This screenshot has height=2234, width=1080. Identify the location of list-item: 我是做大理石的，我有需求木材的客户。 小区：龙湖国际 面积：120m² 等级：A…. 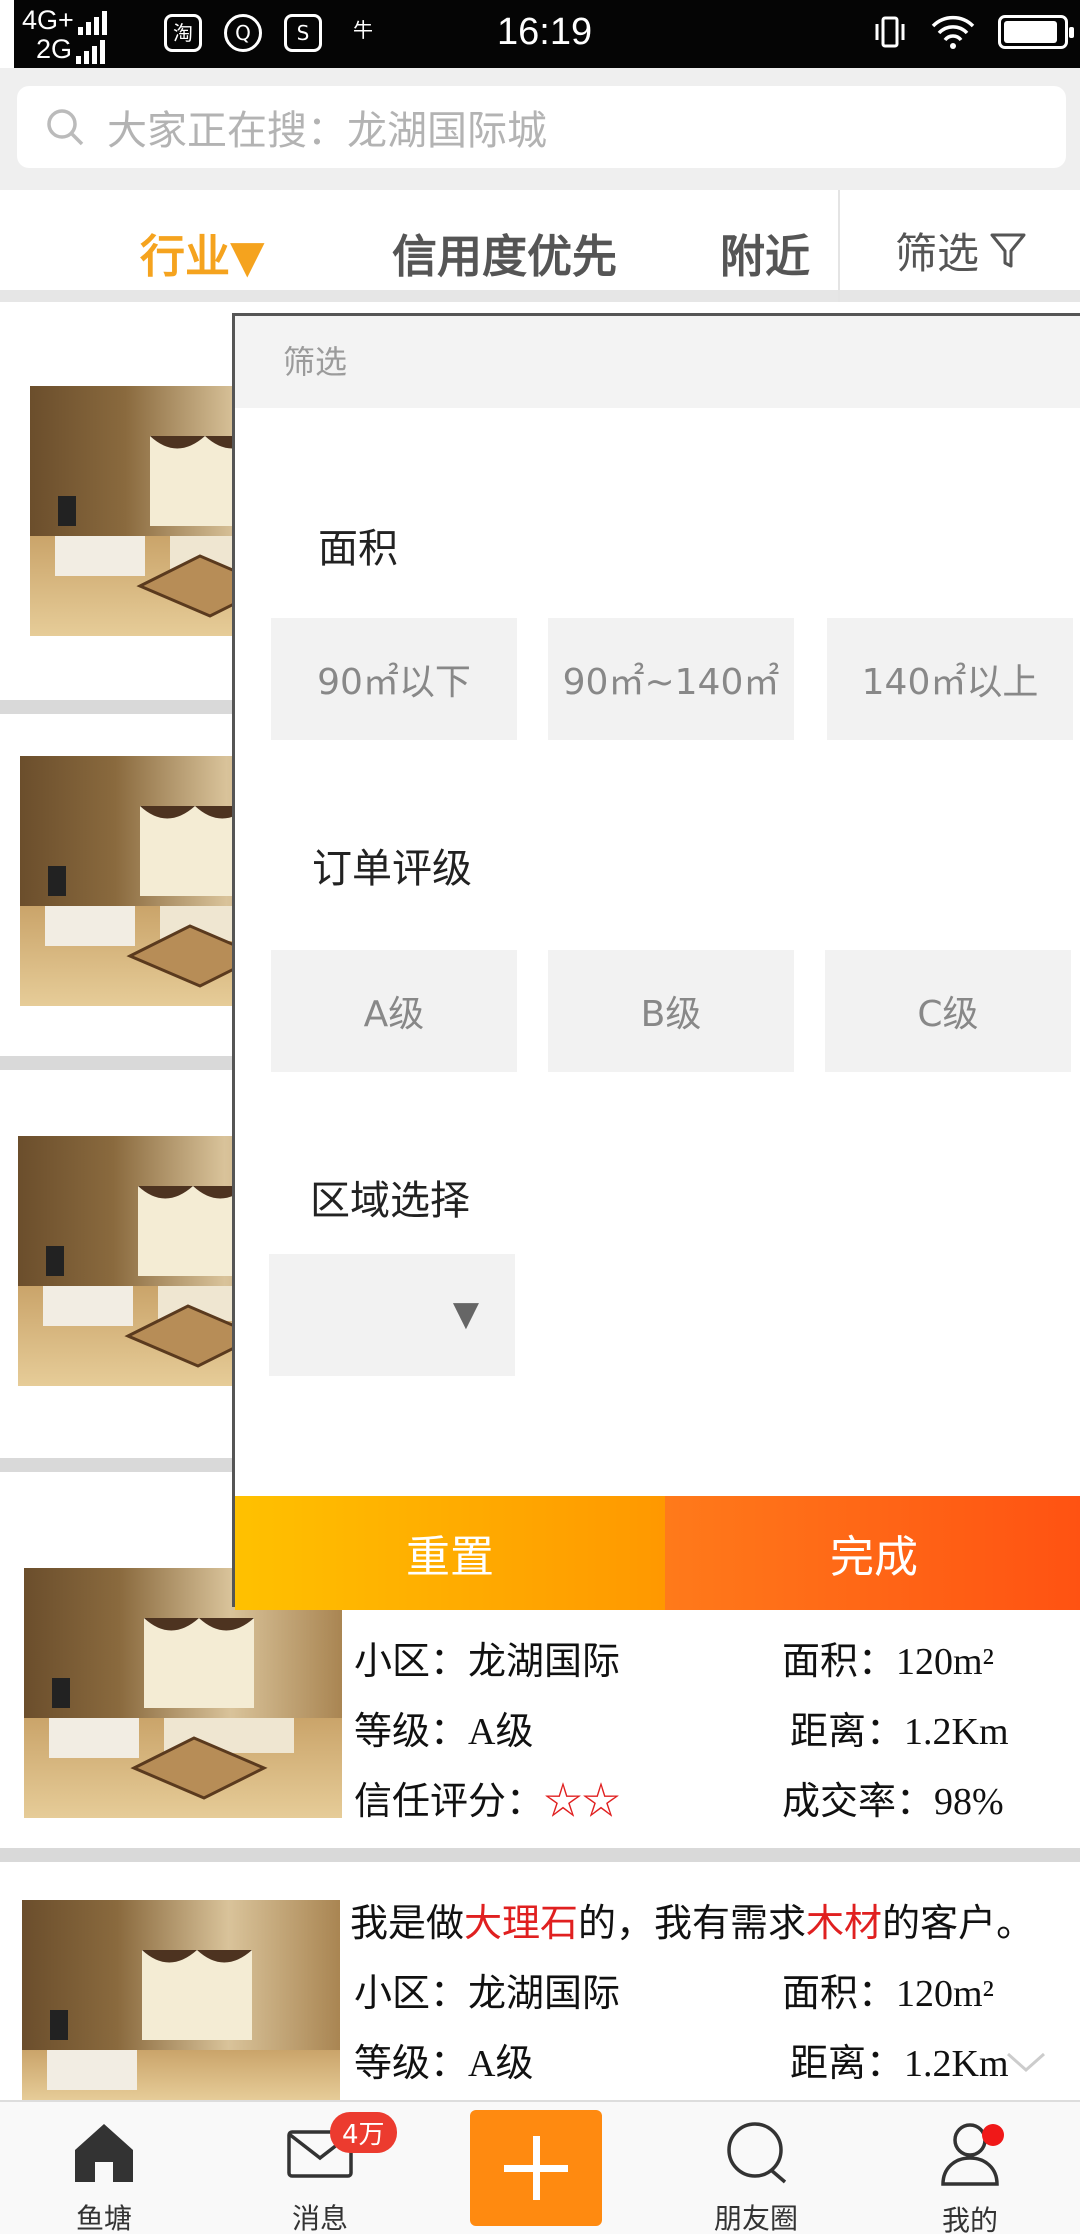
(540, 1981).